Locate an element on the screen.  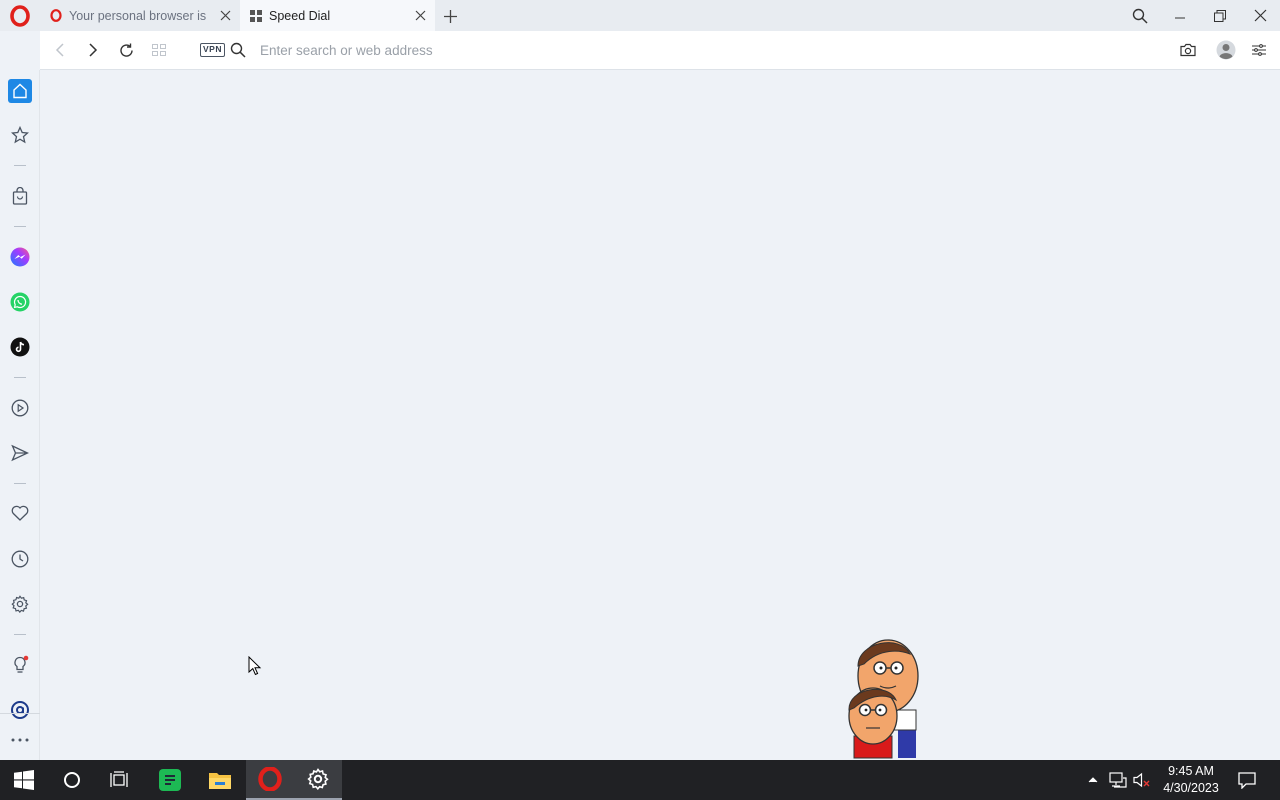
player-icon is located at coordinates (20, 408).